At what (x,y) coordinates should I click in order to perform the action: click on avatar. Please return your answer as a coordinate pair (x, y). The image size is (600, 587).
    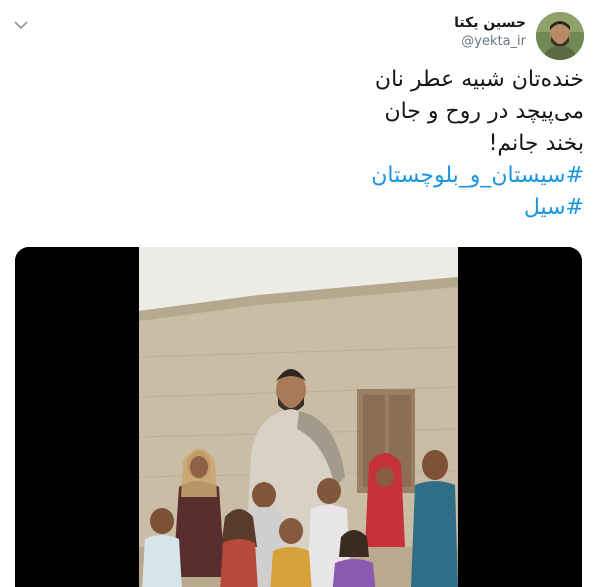
    Looking at the image, I should click on (560, 36).